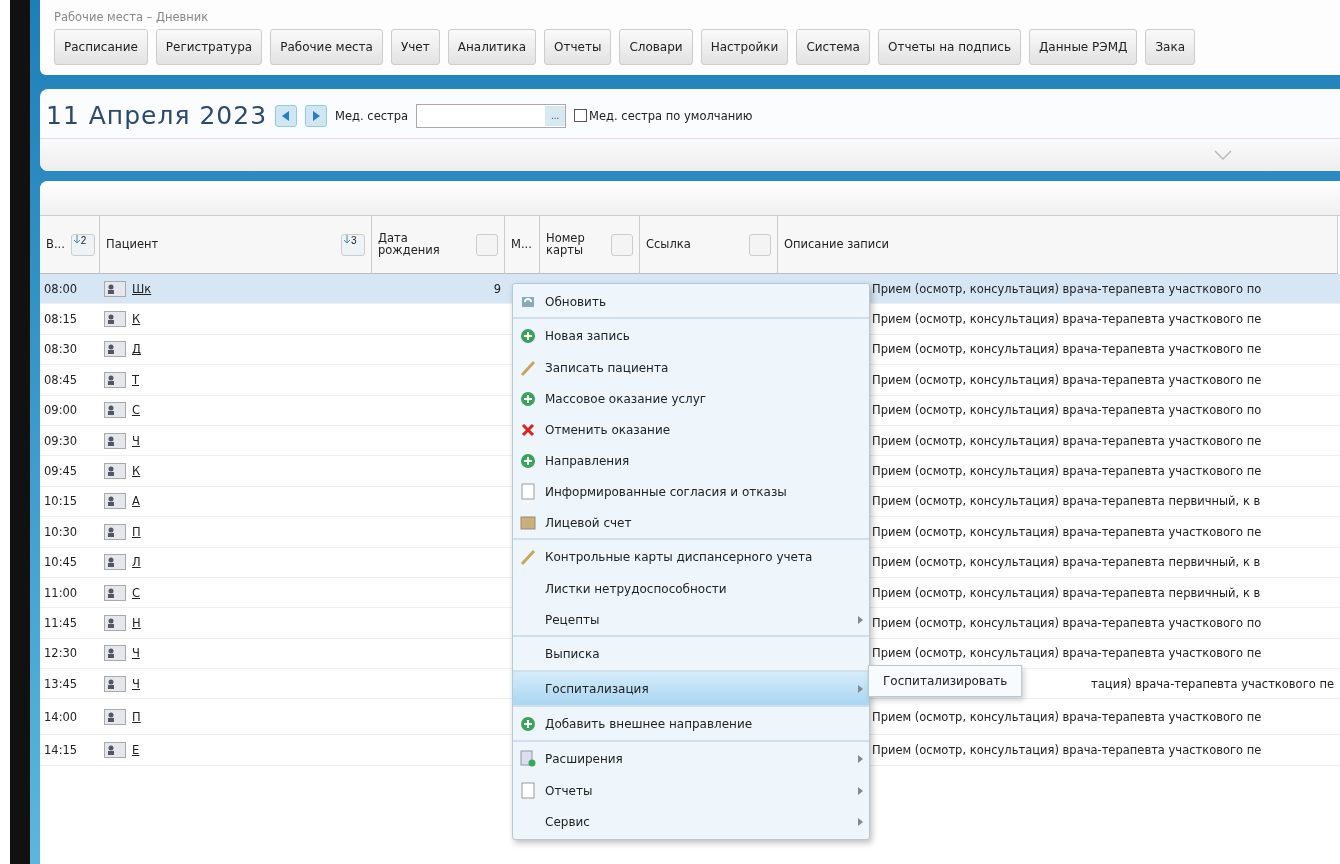 Image resolution: width=1340 pixels, height=864 pixels. I want to click on time-cell: 08:45, so click(61, 379).